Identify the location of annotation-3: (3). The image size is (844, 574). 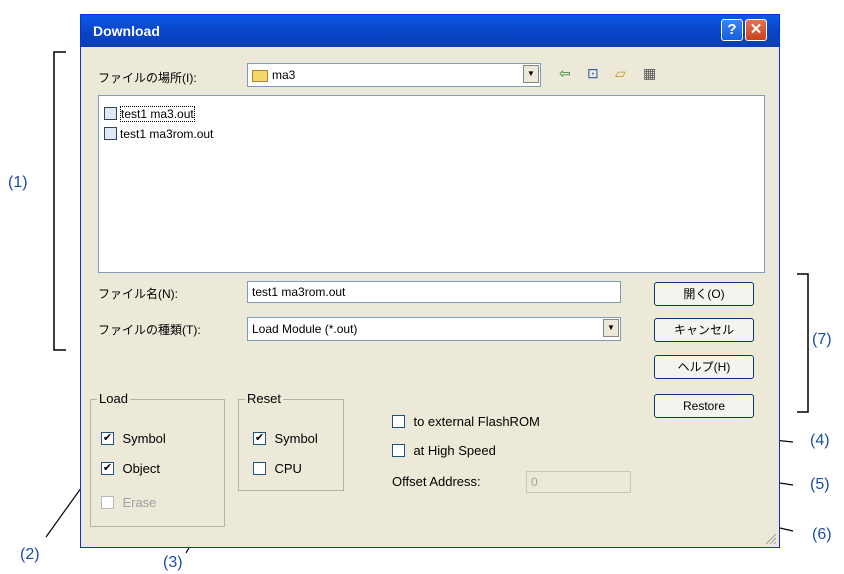
(173, 562).